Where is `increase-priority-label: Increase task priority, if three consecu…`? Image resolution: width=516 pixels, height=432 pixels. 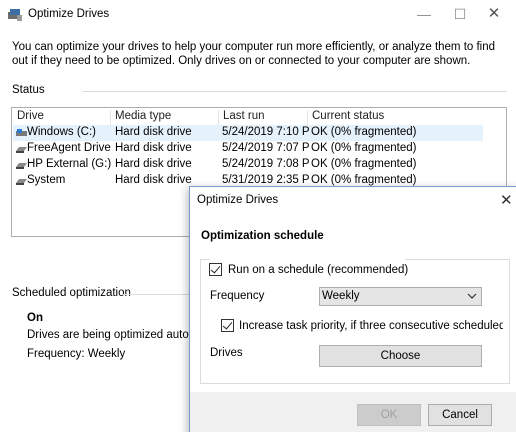
increase-priority-label: Increase task priority, if three consecu… is located at coordinates (371, 326).